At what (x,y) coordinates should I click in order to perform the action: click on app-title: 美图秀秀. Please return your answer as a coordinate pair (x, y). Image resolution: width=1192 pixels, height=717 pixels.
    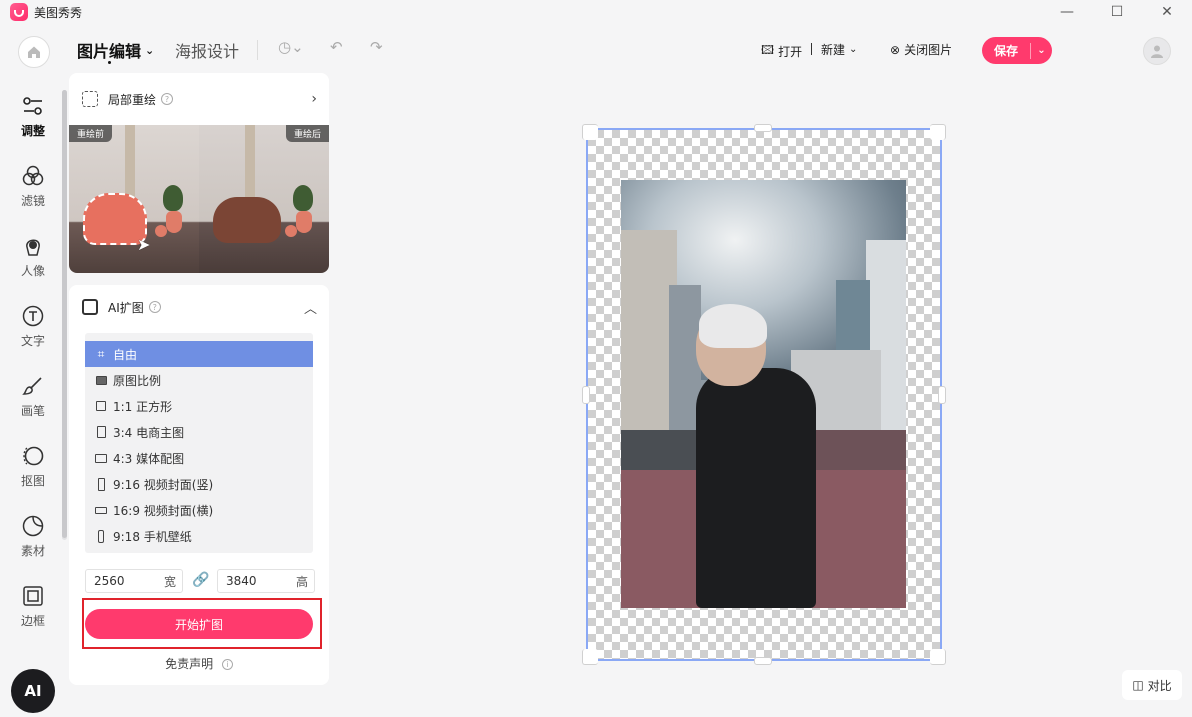
    Looking at the image, I should click on (58, 12).